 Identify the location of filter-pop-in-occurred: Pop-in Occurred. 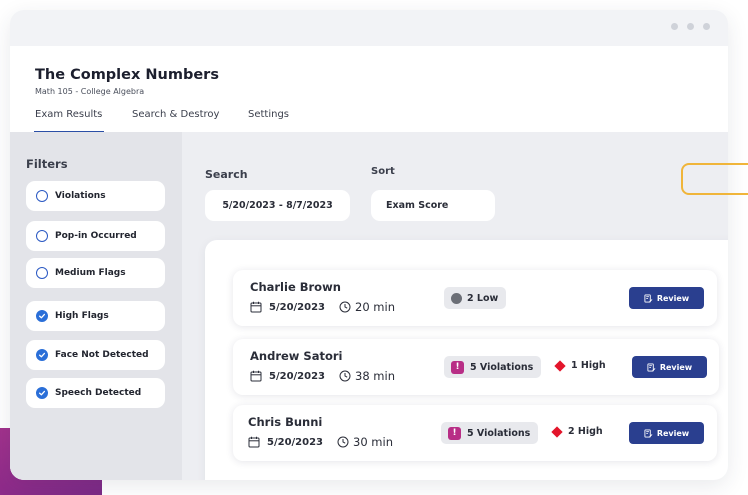
(95, 236).